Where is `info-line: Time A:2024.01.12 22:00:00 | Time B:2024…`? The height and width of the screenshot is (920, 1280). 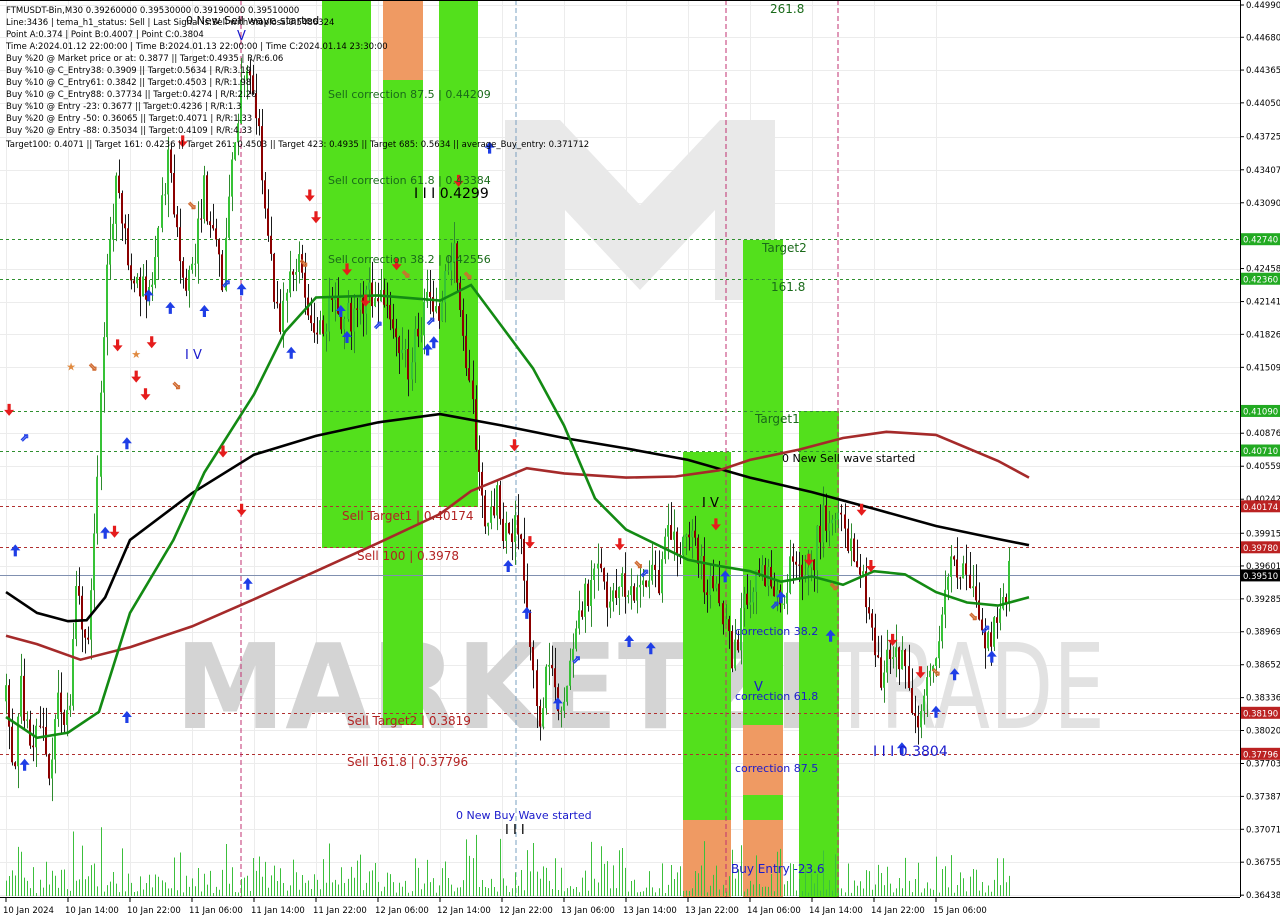
info-line: Time A:2024.01.12 22:00:00 | Time B:2024… is located at coordinates (196, 47).